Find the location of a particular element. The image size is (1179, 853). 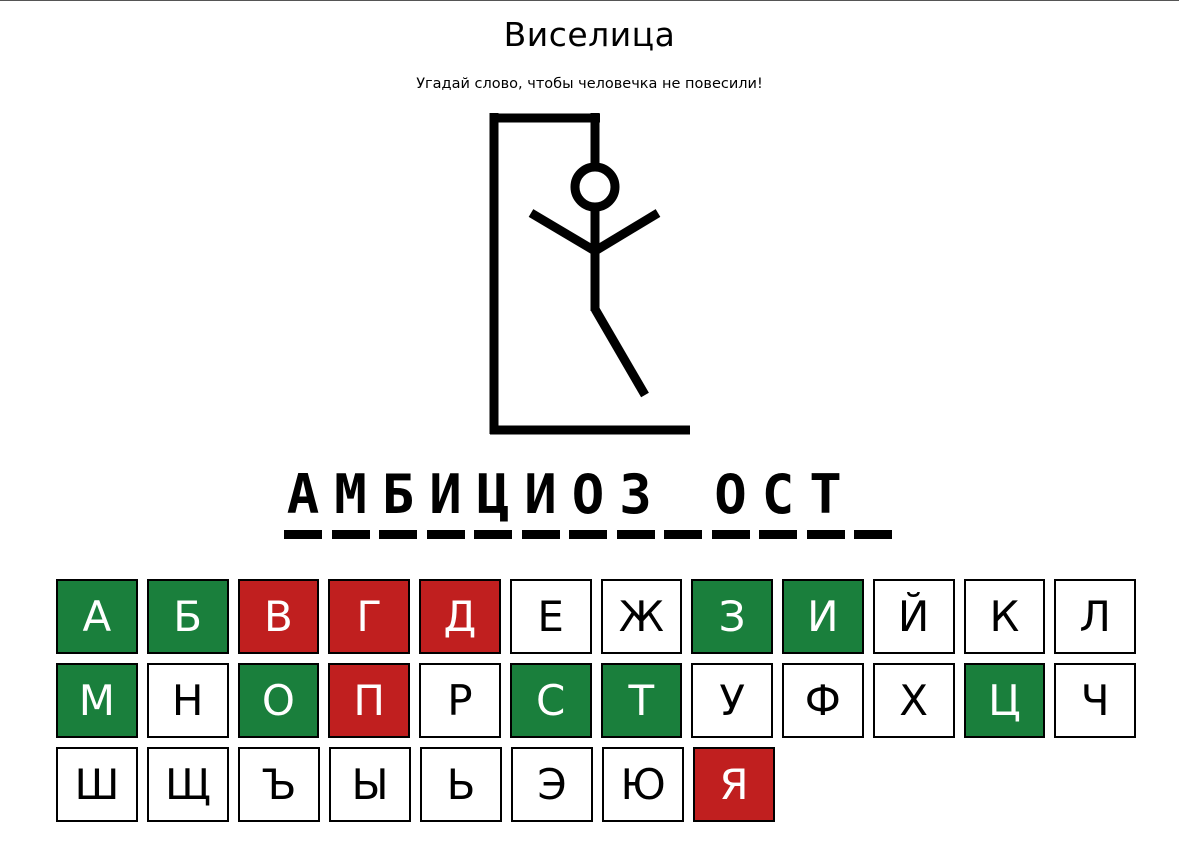

word-letter: С is located at coordinates (778, 494).